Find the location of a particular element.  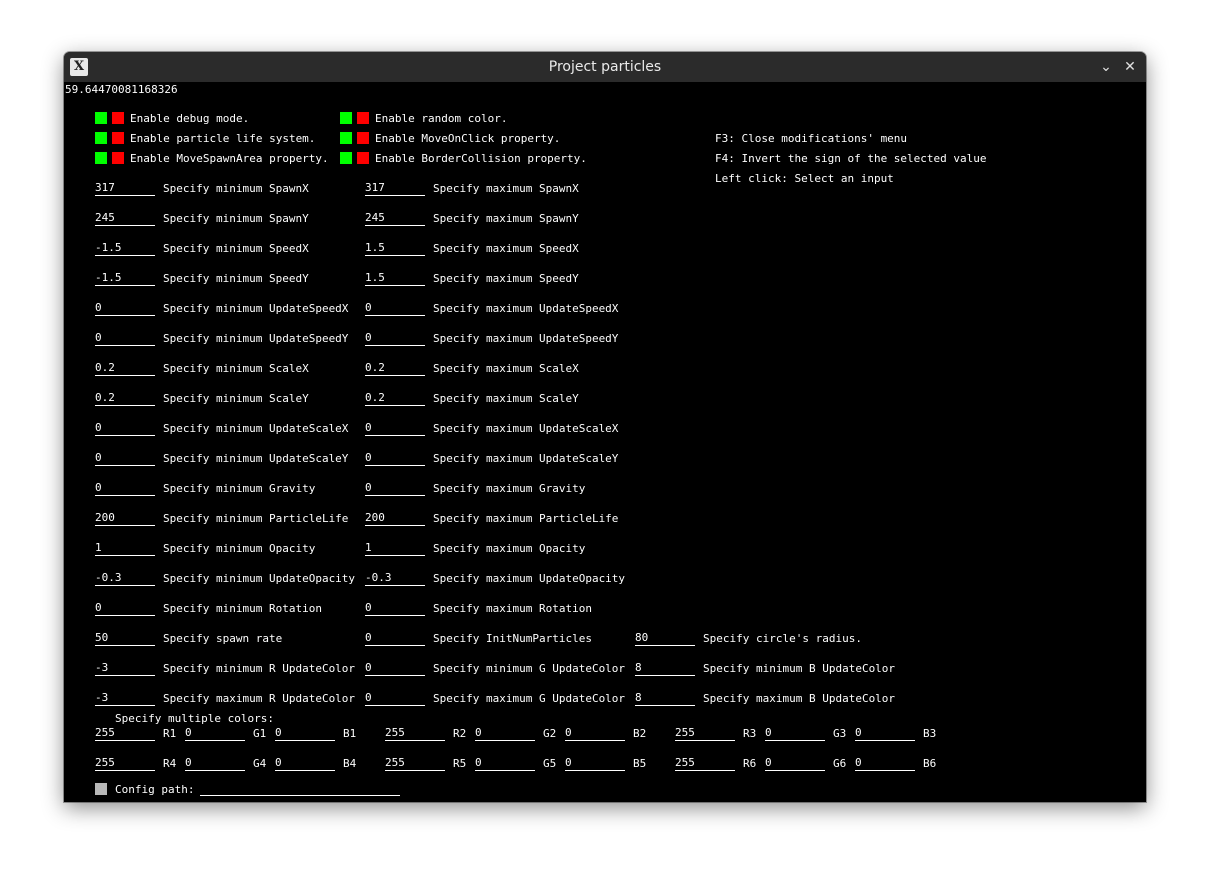

close-button: ✕ is located at coordinates (1130, 67).